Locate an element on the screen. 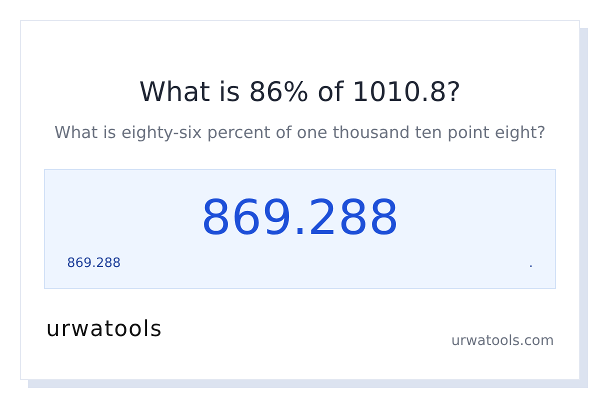  logo: urwatools is located at coordinates (104, 330).